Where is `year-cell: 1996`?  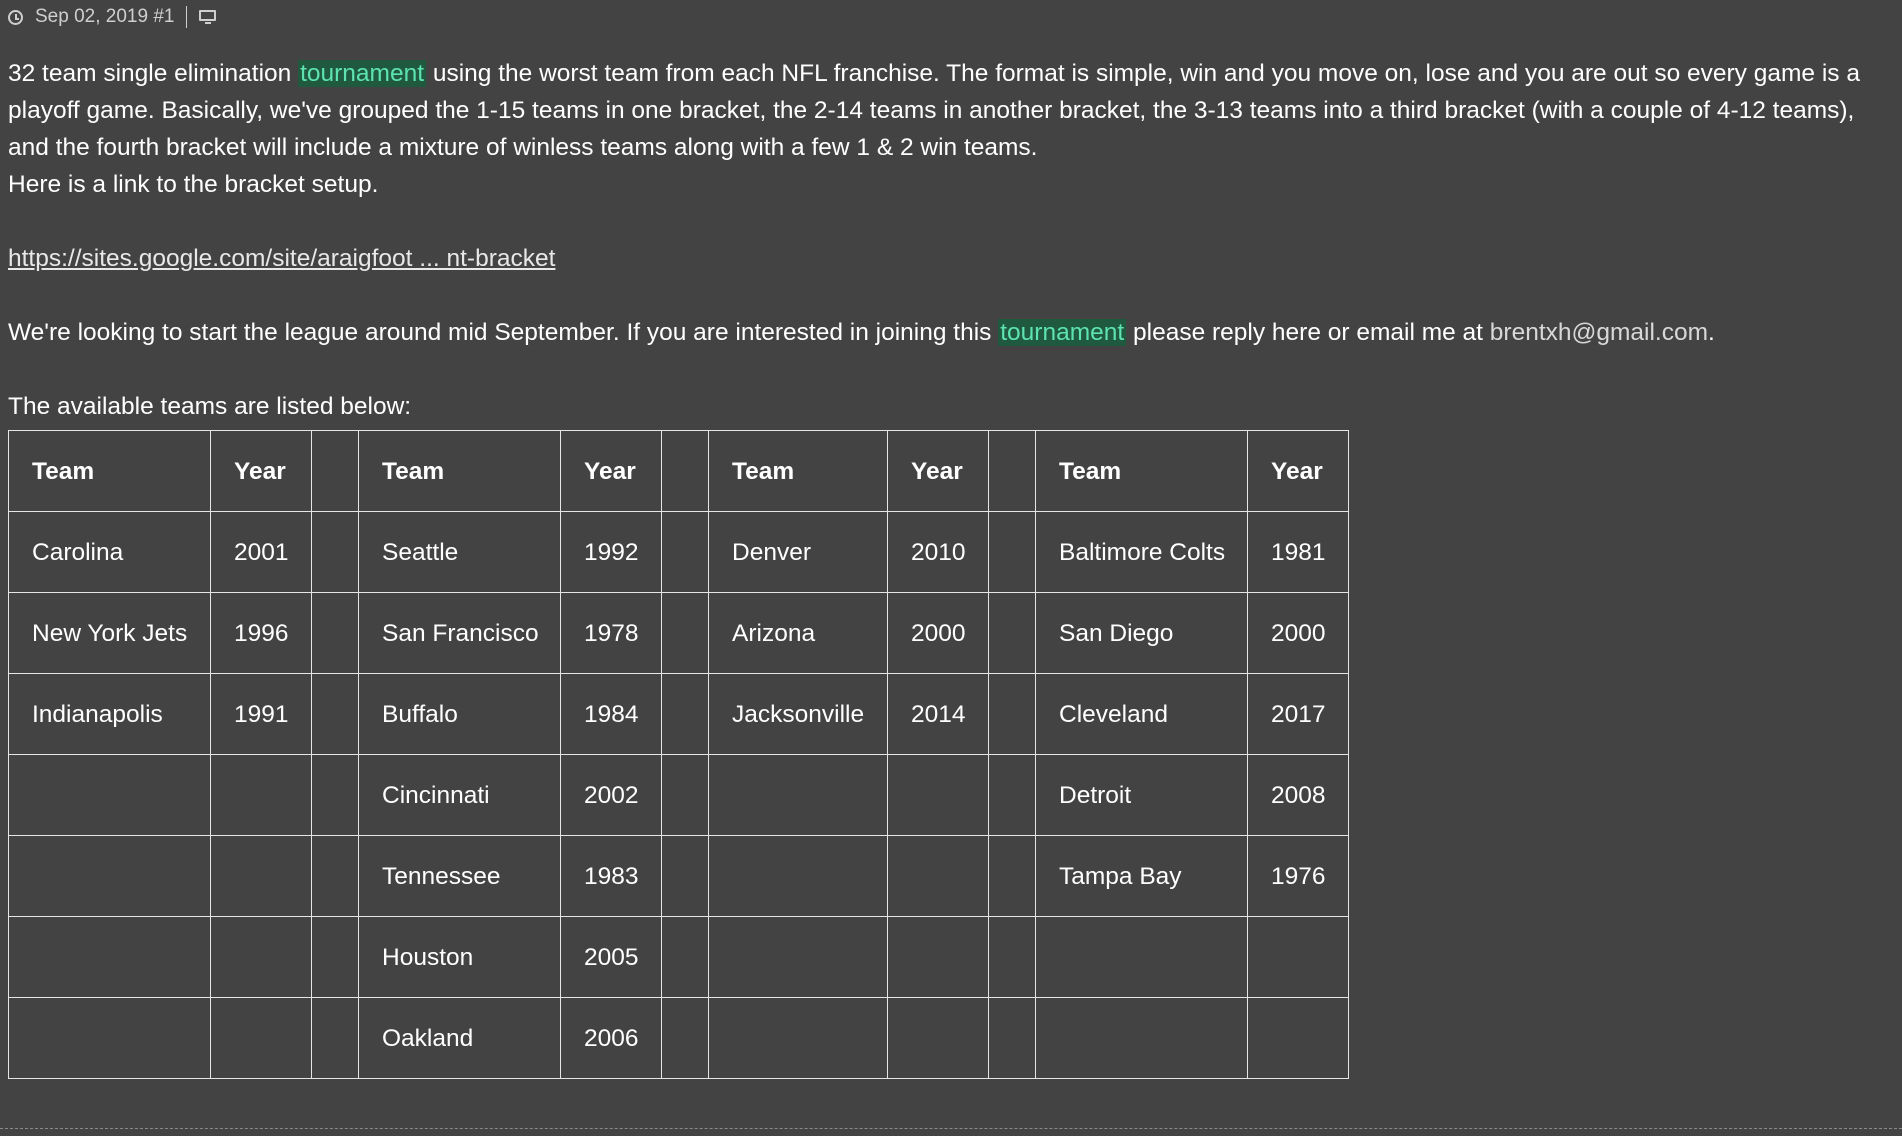 year-cell: 1996 is located at coordinates (261, 633).